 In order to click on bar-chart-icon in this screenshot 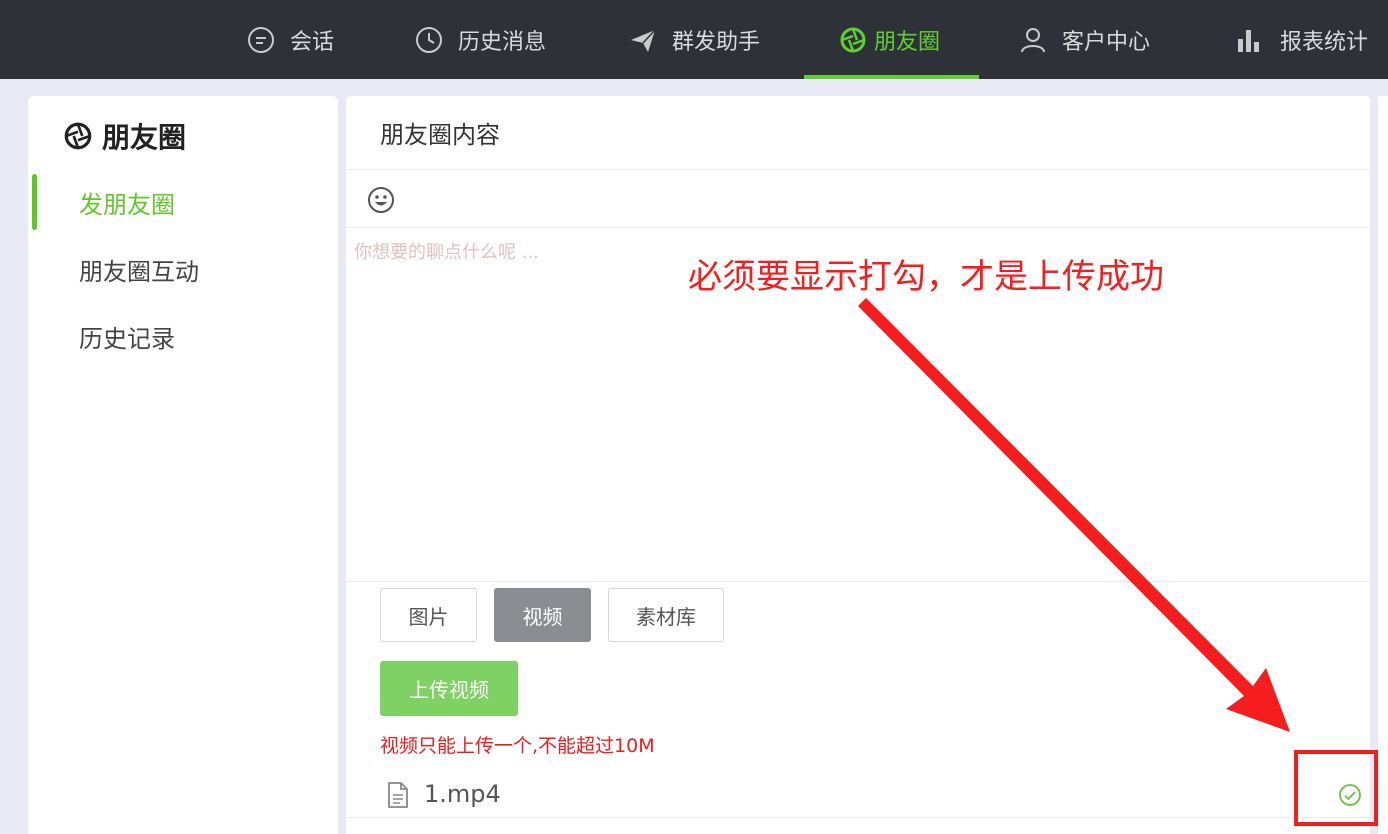, I will do `click(1249, 40)`.